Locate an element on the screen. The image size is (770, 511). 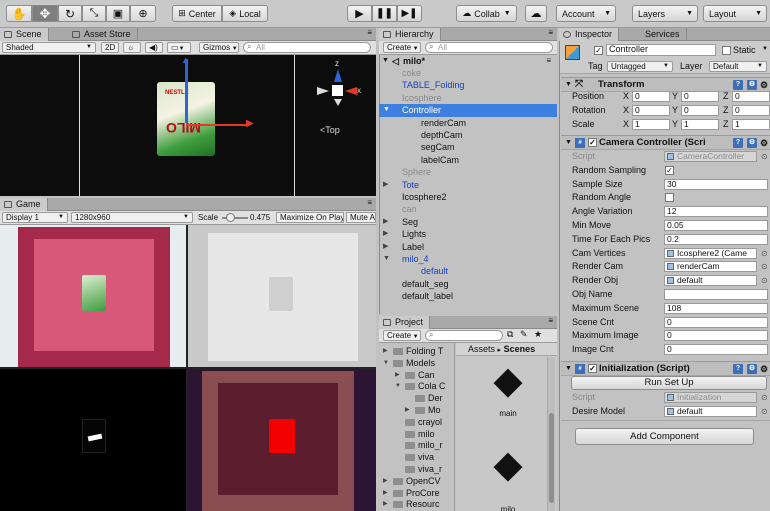
initialization-header: ▼ # ✓ Initialization (Script) ? ⚙ ⚙ is located at coordinates (665, 368).